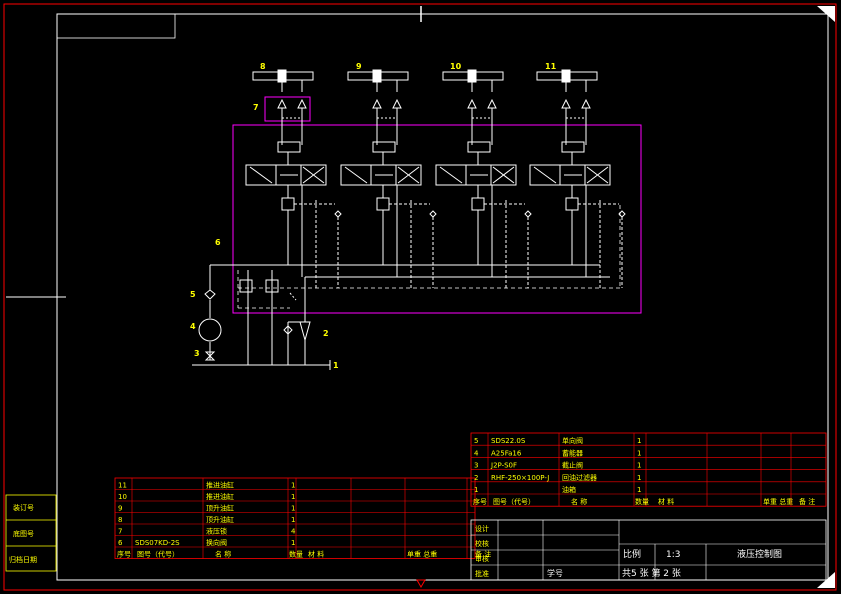 Image resolution: width=841 pixels, height=594 pixels. I want to click on table-cell: 液压锁, so click(216, 531).